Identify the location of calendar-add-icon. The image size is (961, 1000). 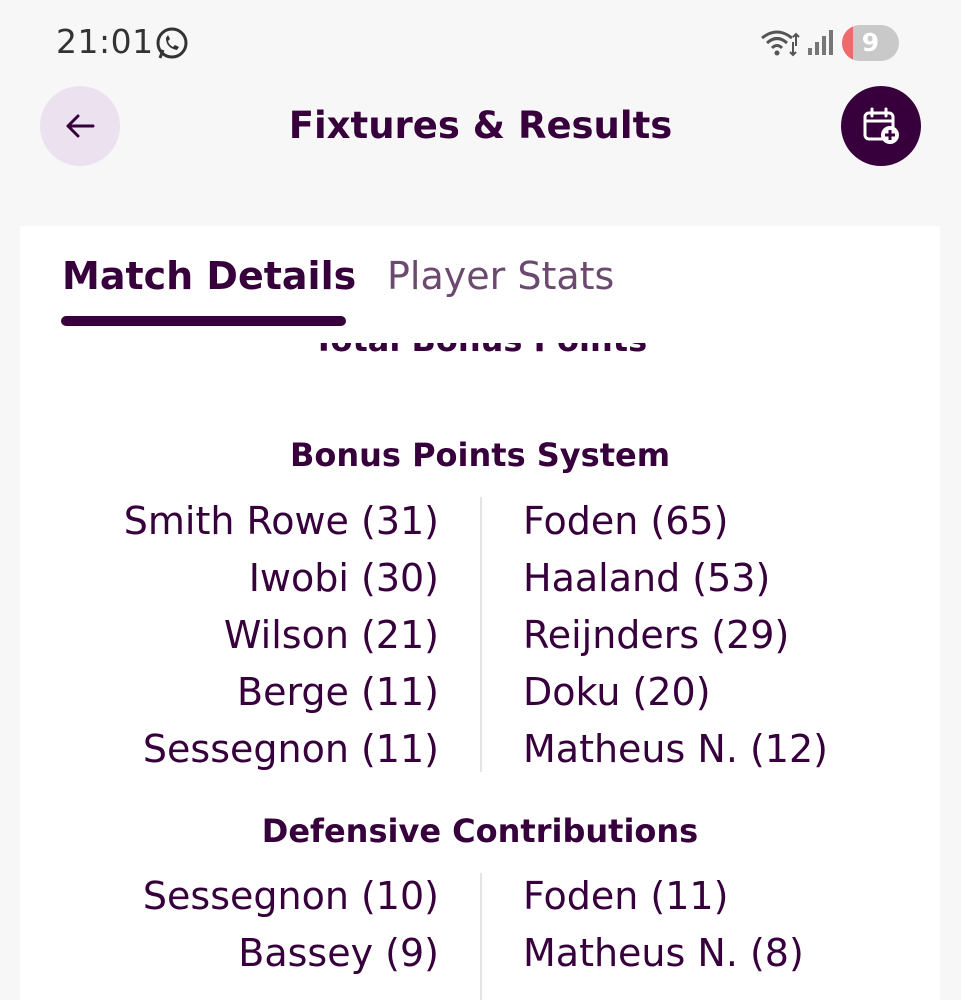
(881, 125).